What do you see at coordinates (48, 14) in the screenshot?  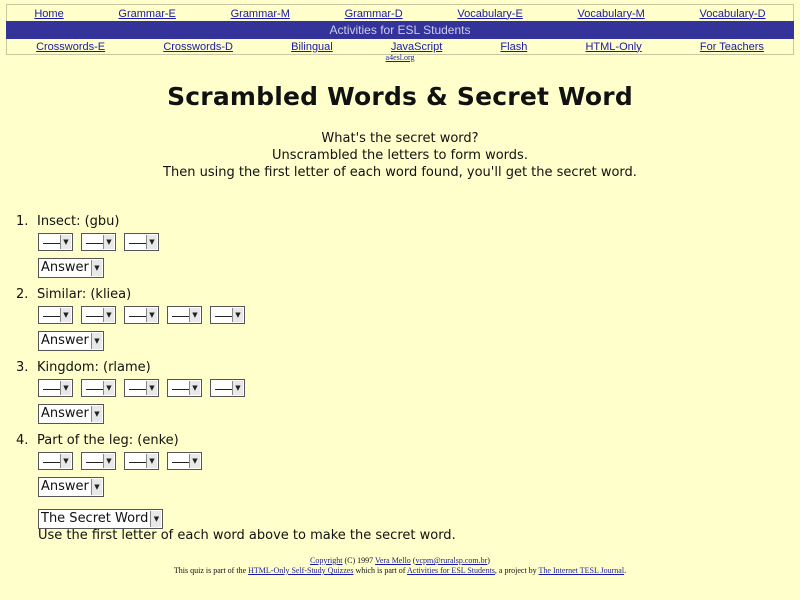 I see `nav-home-link: Home` at bounding box center [48, 14].